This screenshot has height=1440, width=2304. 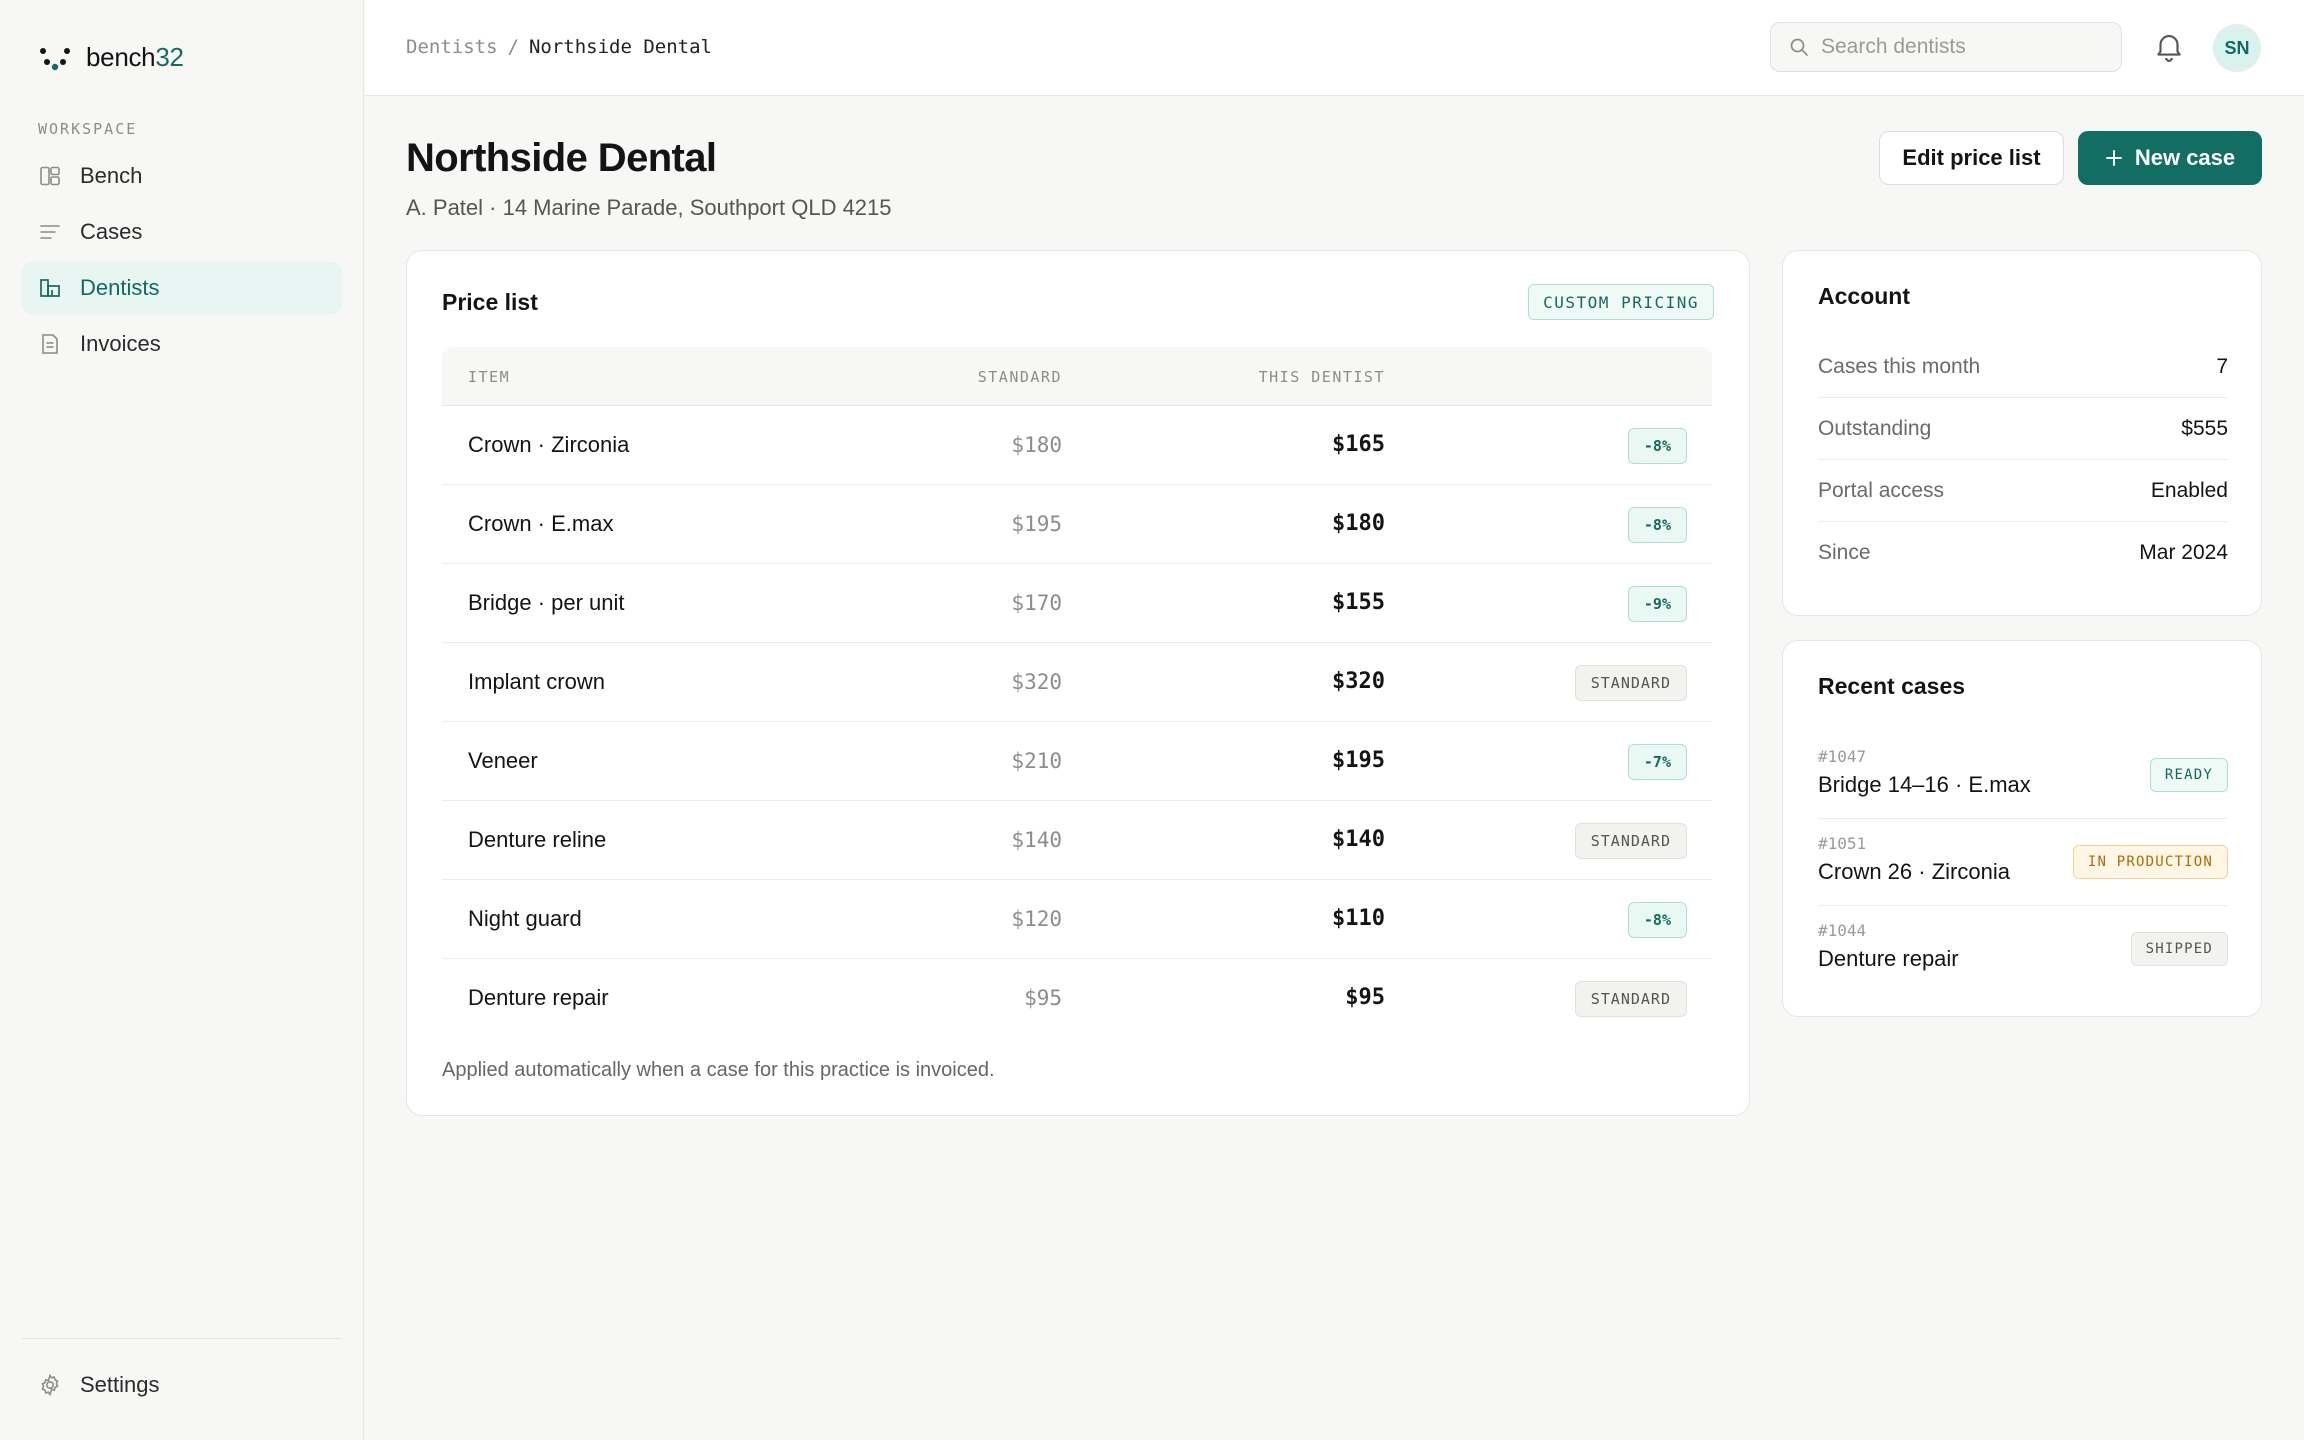 What do you see at coordinates (2188, 775) in the screenshot?
I see `status-badge: READY` at bounding box center [2188, 775].